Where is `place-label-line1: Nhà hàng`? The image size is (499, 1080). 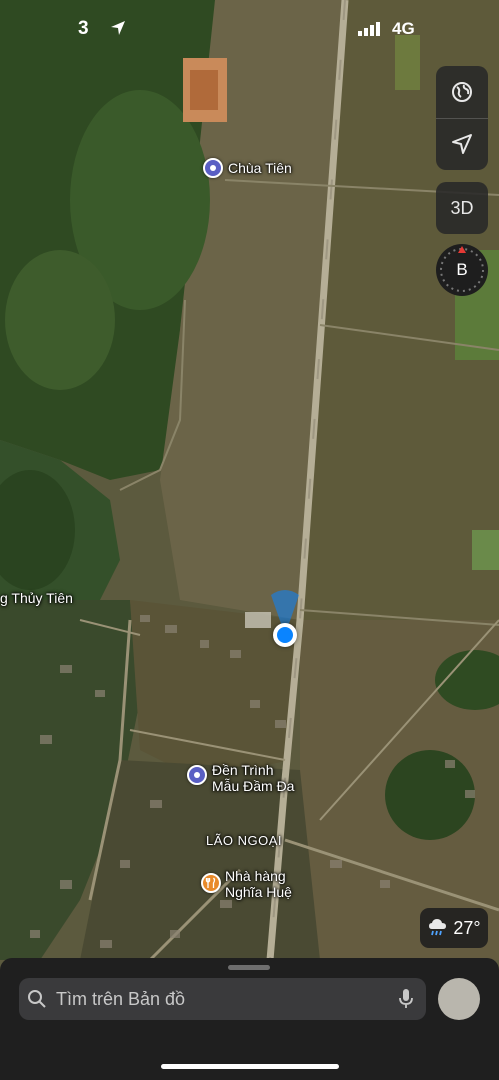
place-label-line1: Nhà hàng is located at coordinates (255, 876).